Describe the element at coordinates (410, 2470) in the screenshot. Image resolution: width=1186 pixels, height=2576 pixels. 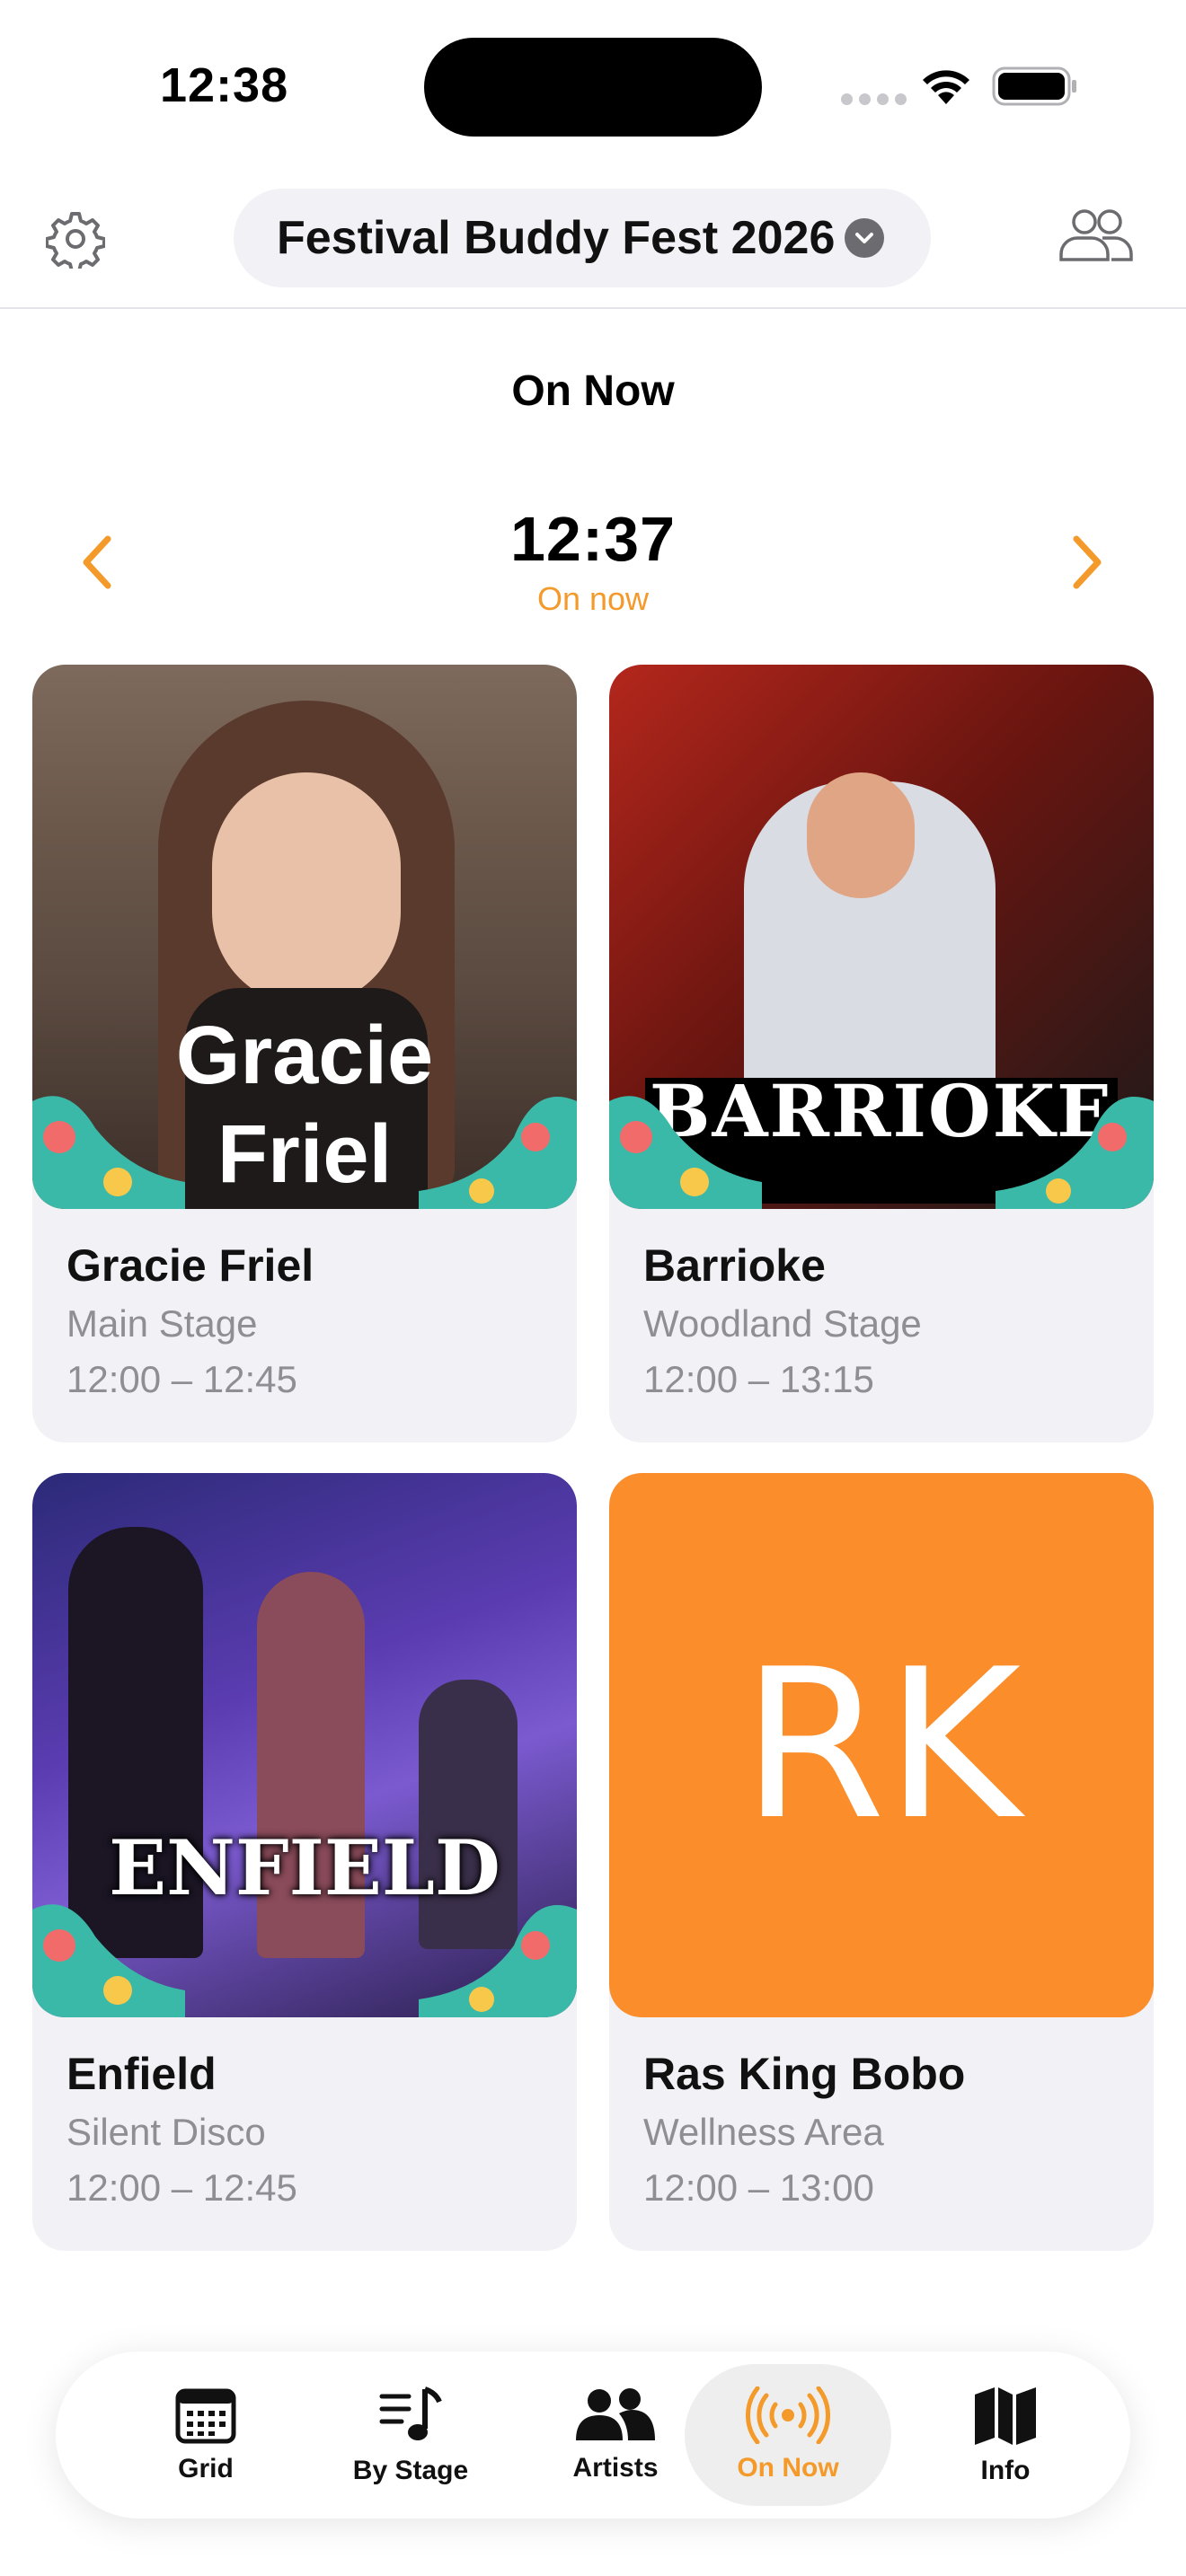
I see `tab-label: By Stage` at that location.